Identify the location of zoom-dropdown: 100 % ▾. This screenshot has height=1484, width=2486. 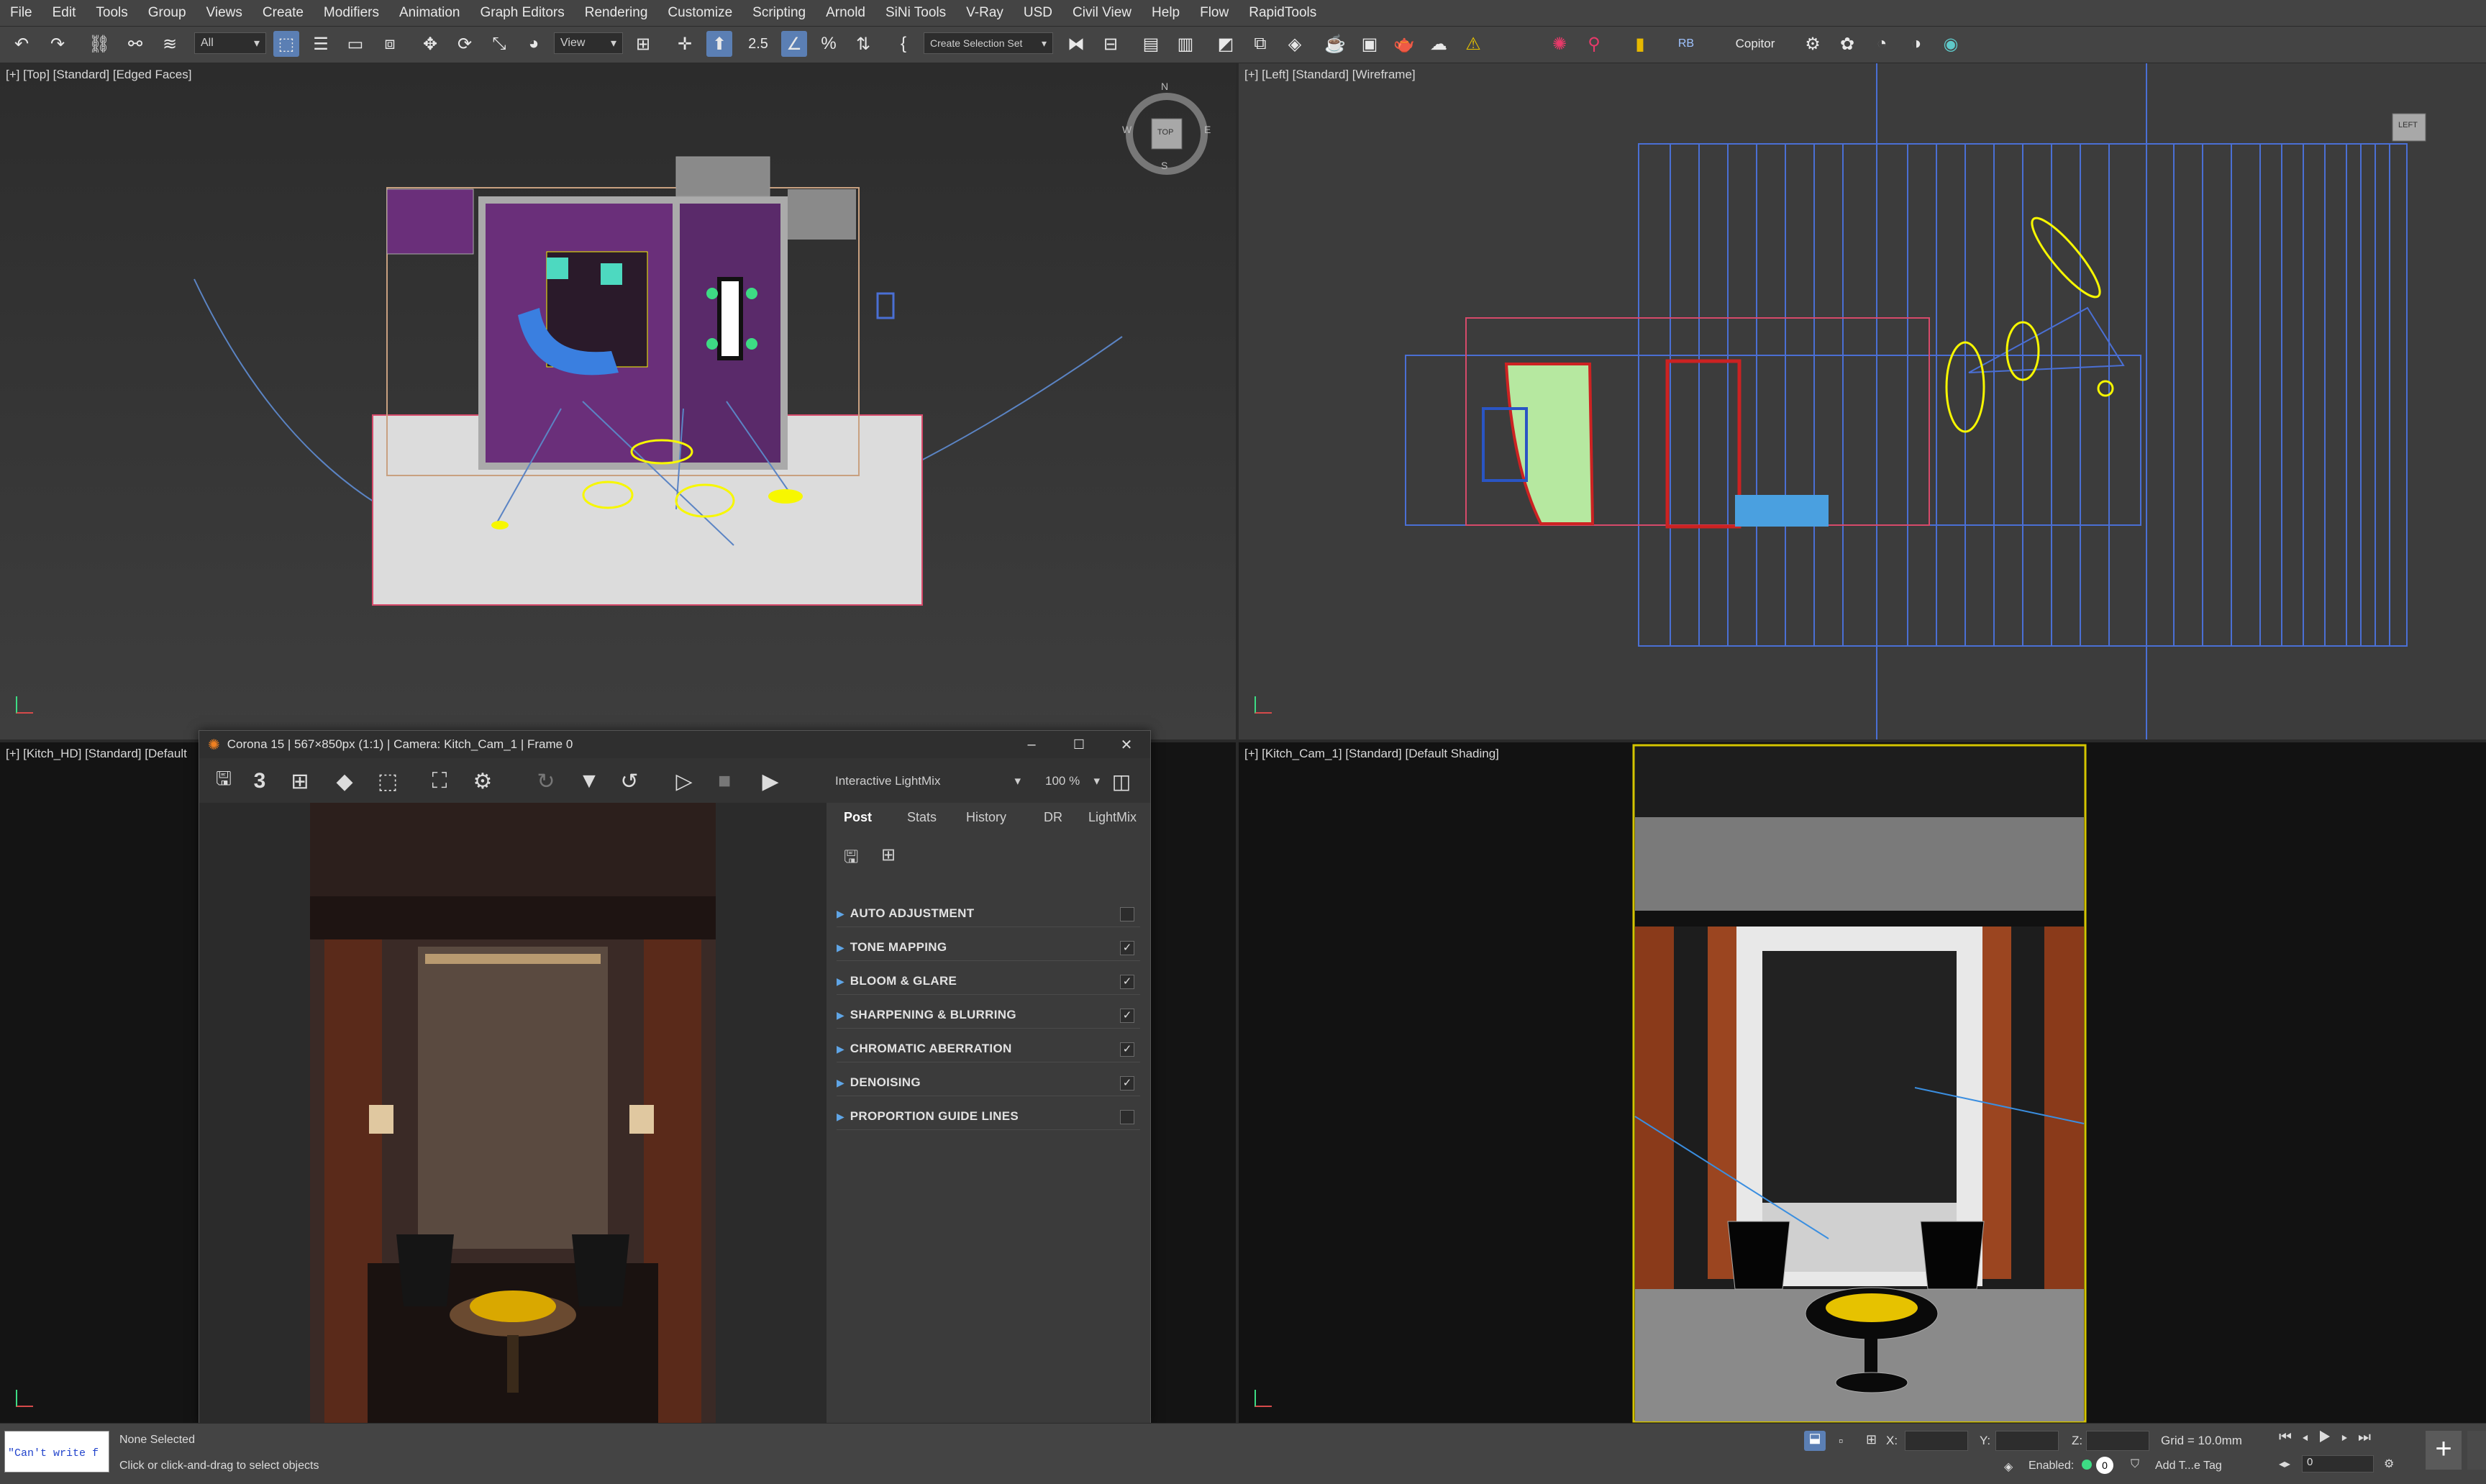
(1072, 781).